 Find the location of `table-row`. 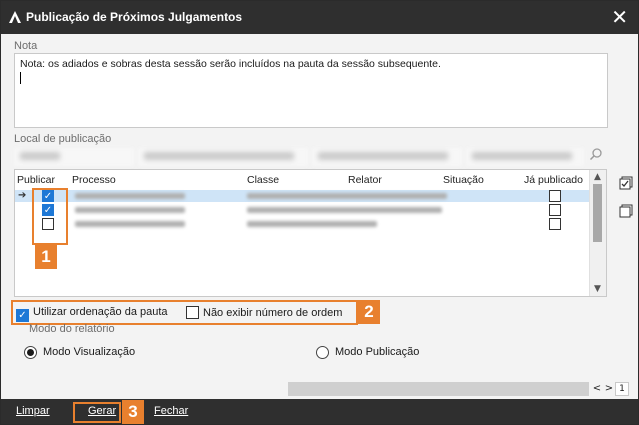

table-row is located at coordinates (303, 224).